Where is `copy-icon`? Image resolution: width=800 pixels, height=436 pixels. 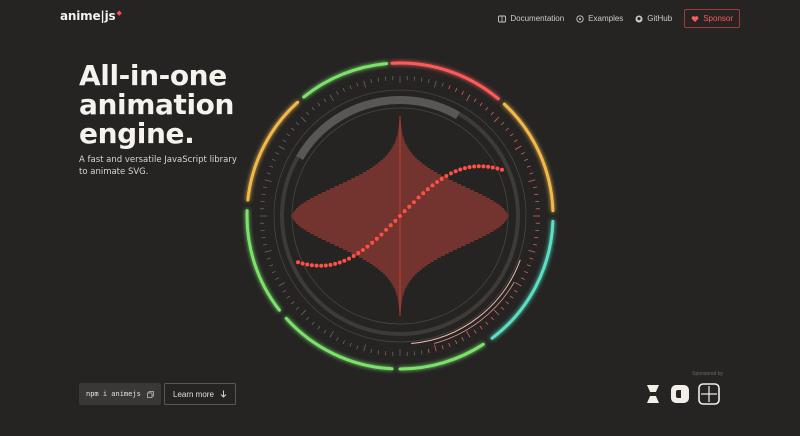 copy-icon is located at coordinates (150, 394).